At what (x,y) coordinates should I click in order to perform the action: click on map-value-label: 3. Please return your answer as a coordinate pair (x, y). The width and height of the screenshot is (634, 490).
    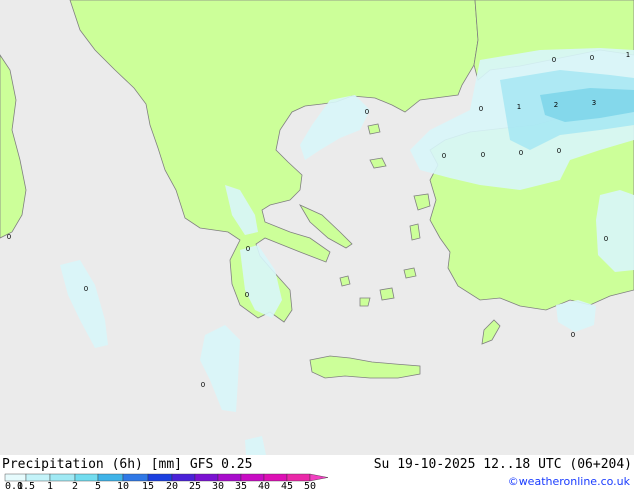
    Looking at the image, I should click on (594, 103).